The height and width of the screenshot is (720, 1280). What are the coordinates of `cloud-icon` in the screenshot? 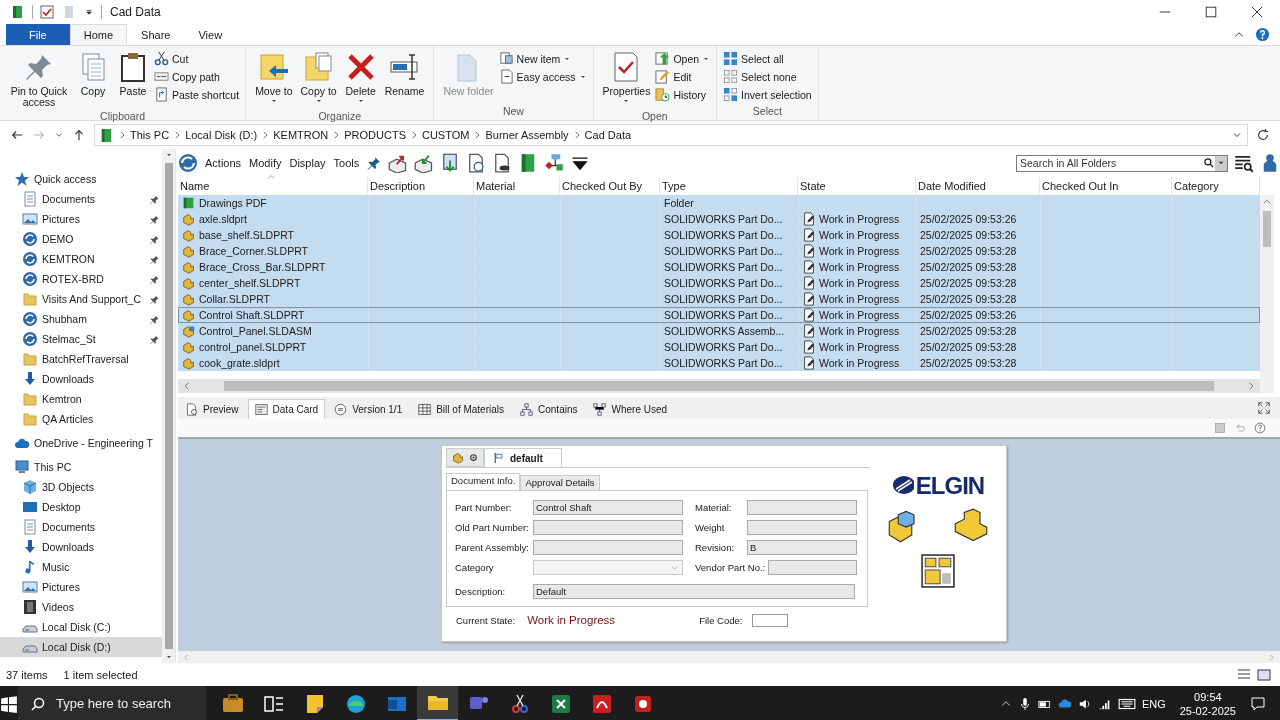 It's located at (1064, 703).